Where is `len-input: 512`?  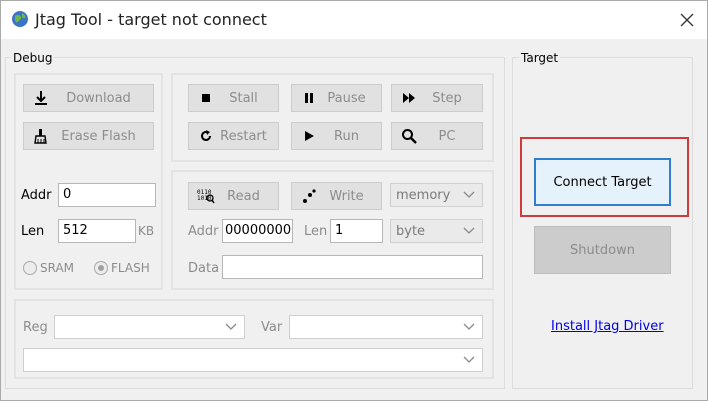
len-input: 512 is located at coordinates (97, 231).